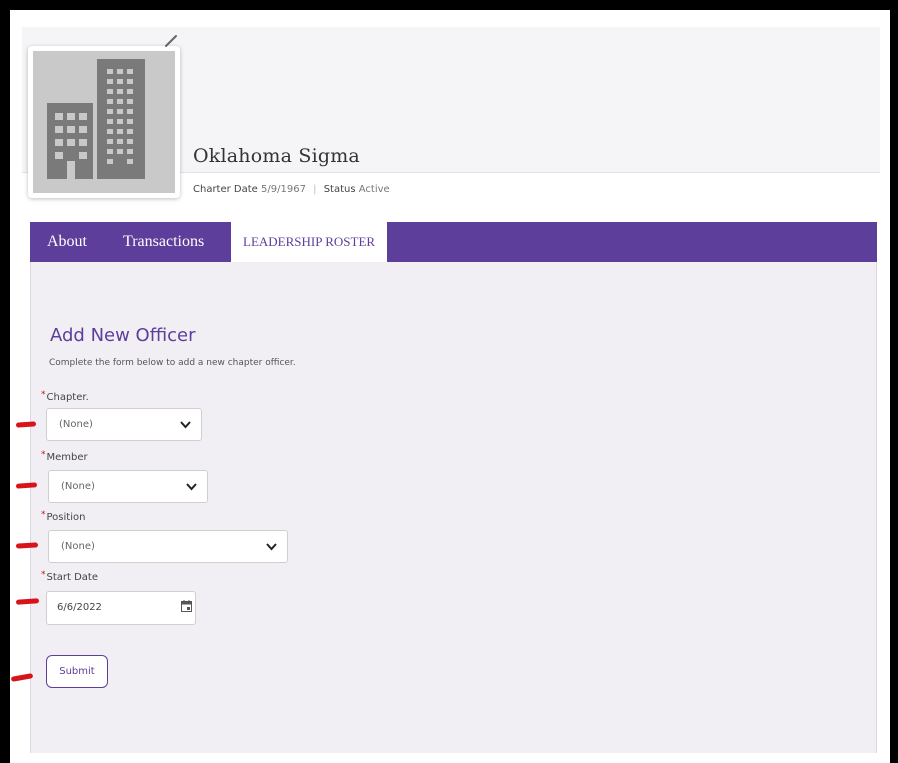  I want to click on start-date-label-text: Start Date, so click(72, 577).